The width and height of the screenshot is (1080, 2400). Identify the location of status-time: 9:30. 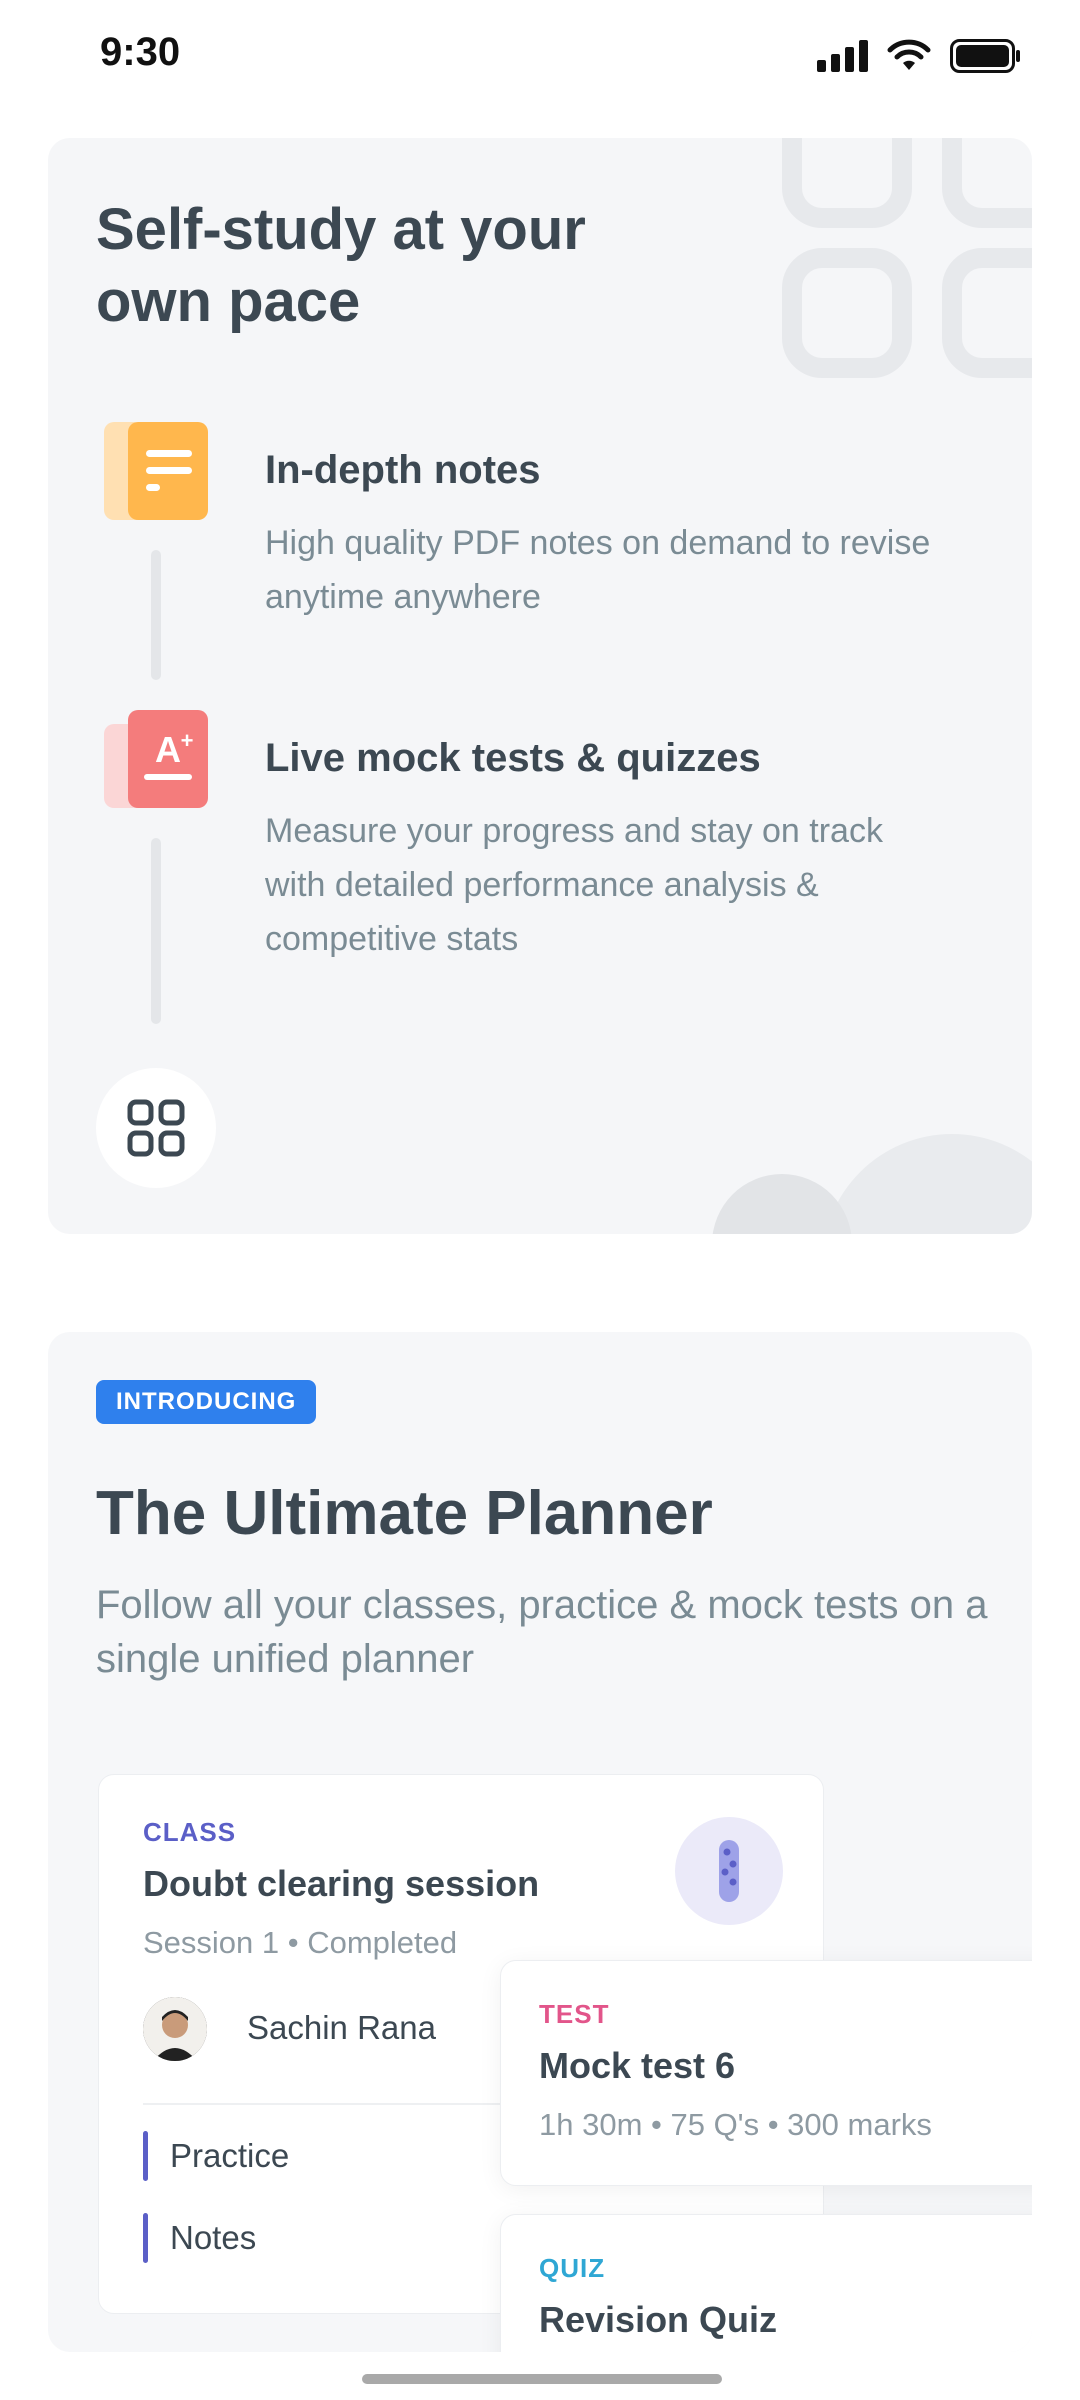
(140, 52).